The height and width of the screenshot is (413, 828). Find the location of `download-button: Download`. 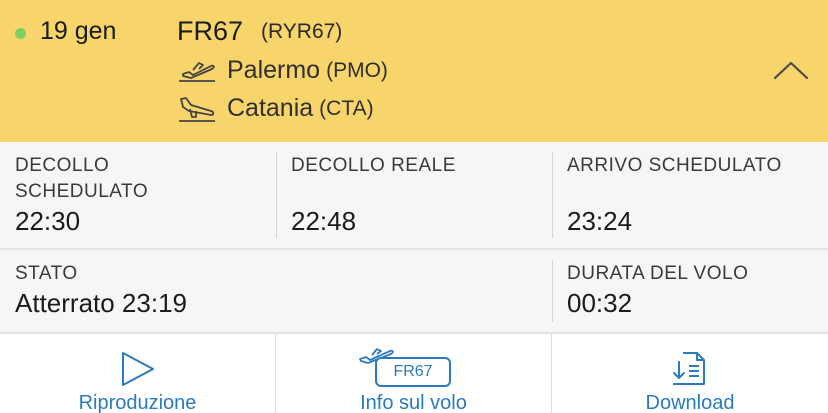

download-button: Download is located at coordinates (690, 373).